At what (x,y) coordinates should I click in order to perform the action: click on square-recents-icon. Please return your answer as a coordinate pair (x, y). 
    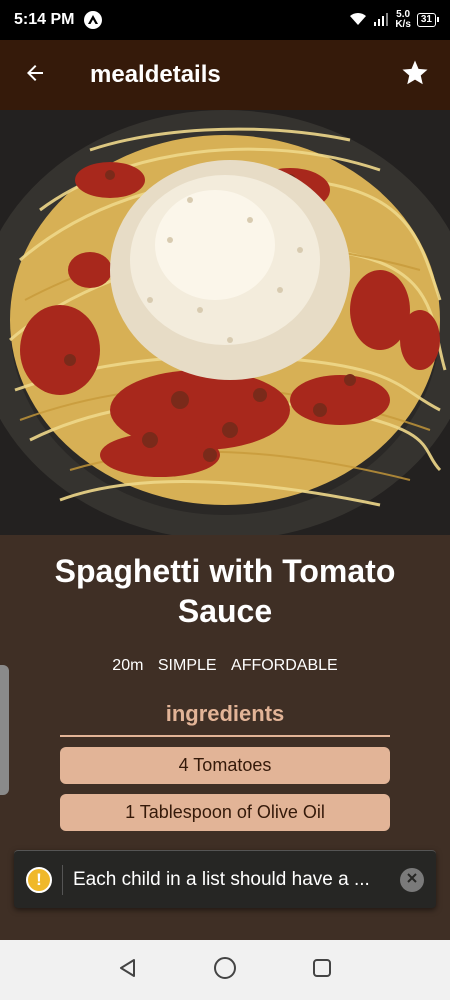
    Looking at the image, I should click on (322, 970).